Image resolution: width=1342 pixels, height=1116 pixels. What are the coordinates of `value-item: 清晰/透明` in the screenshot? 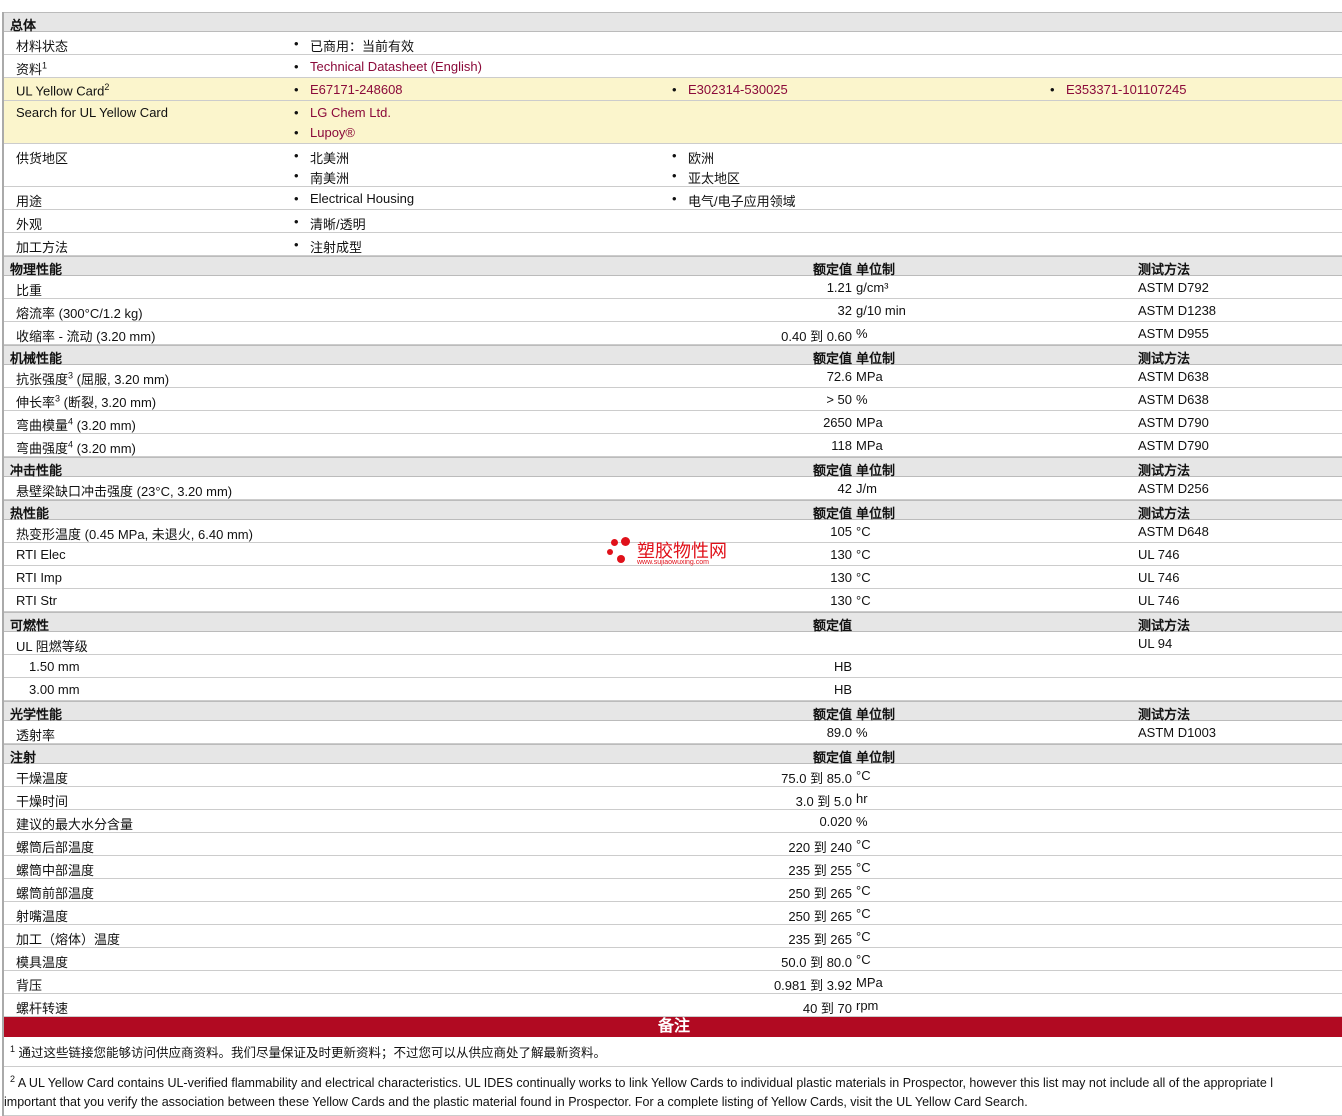 It's located at (330, 223).